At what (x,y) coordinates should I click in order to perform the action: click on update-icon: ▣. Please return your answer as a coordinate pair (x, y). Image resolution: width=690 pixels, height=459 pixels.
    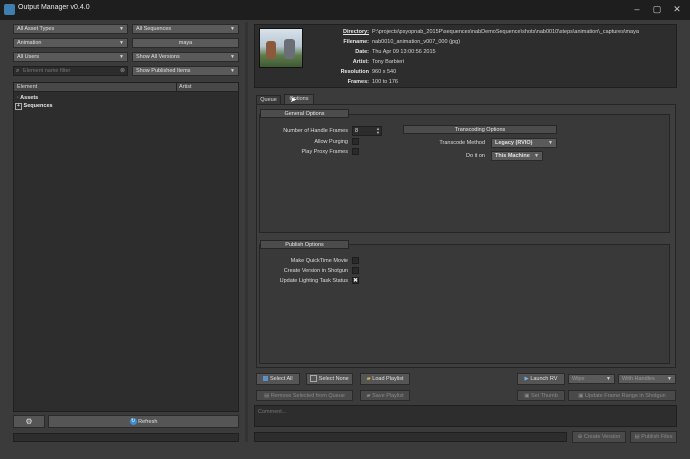
    Looking at the image, I should click on (581, 396).